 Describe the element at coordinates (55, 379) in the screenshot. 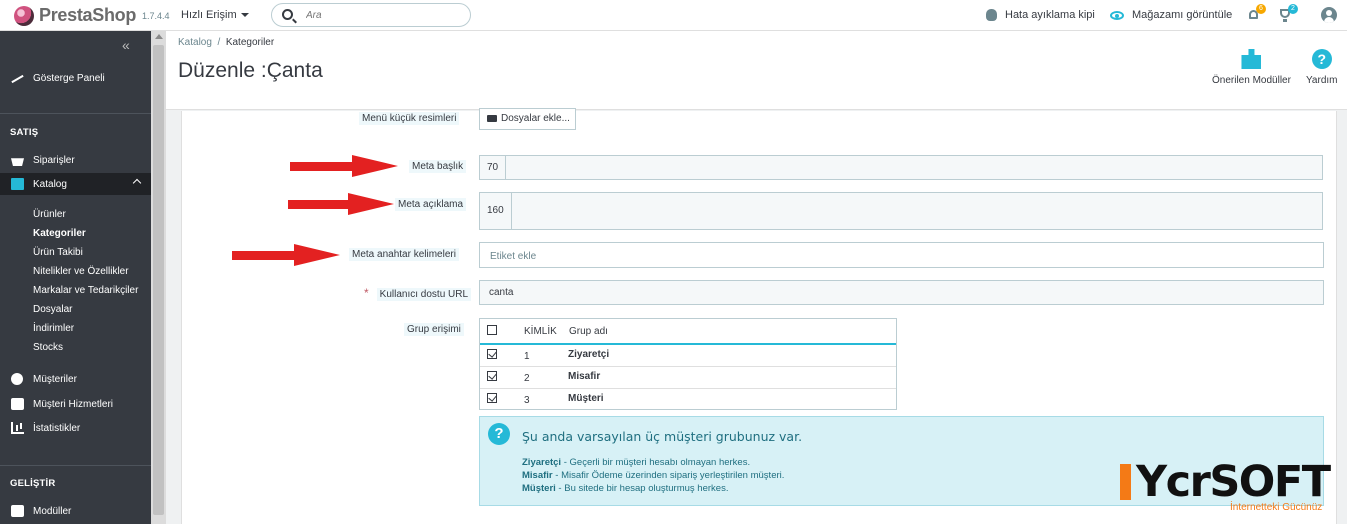

I see `sidebar-item-label: Müşteriler` at that location.